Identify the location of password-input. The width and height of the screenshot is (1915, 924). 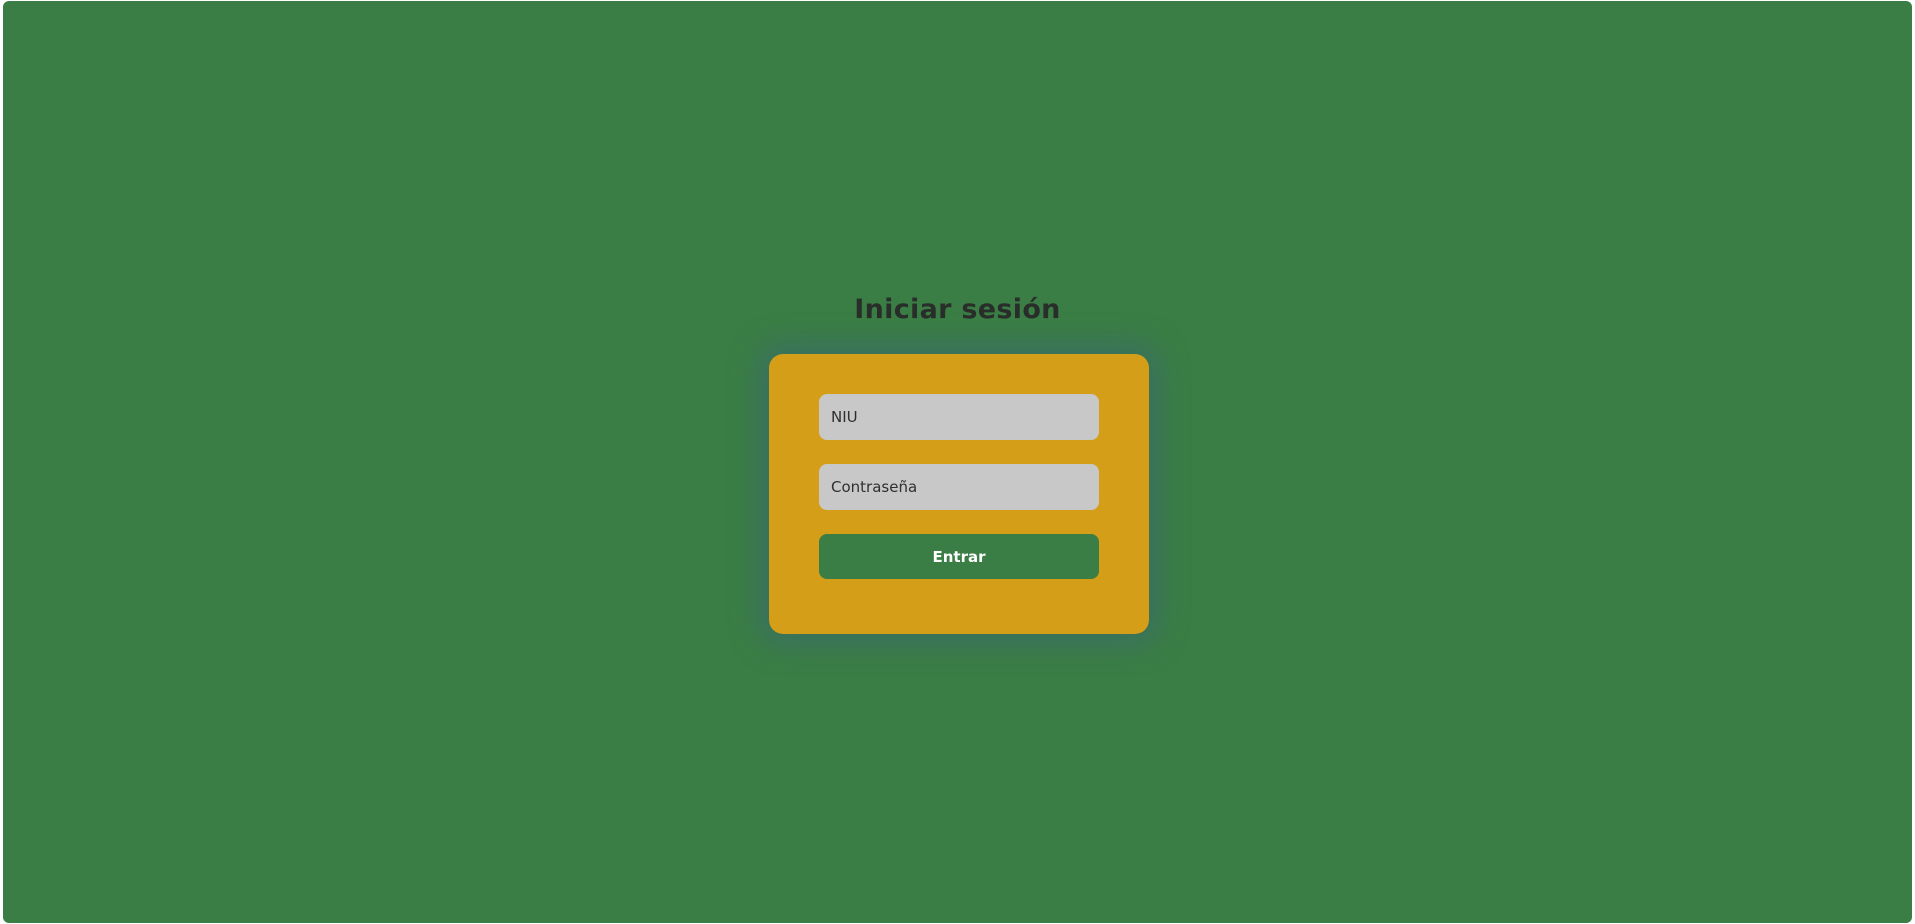
(959, 487).